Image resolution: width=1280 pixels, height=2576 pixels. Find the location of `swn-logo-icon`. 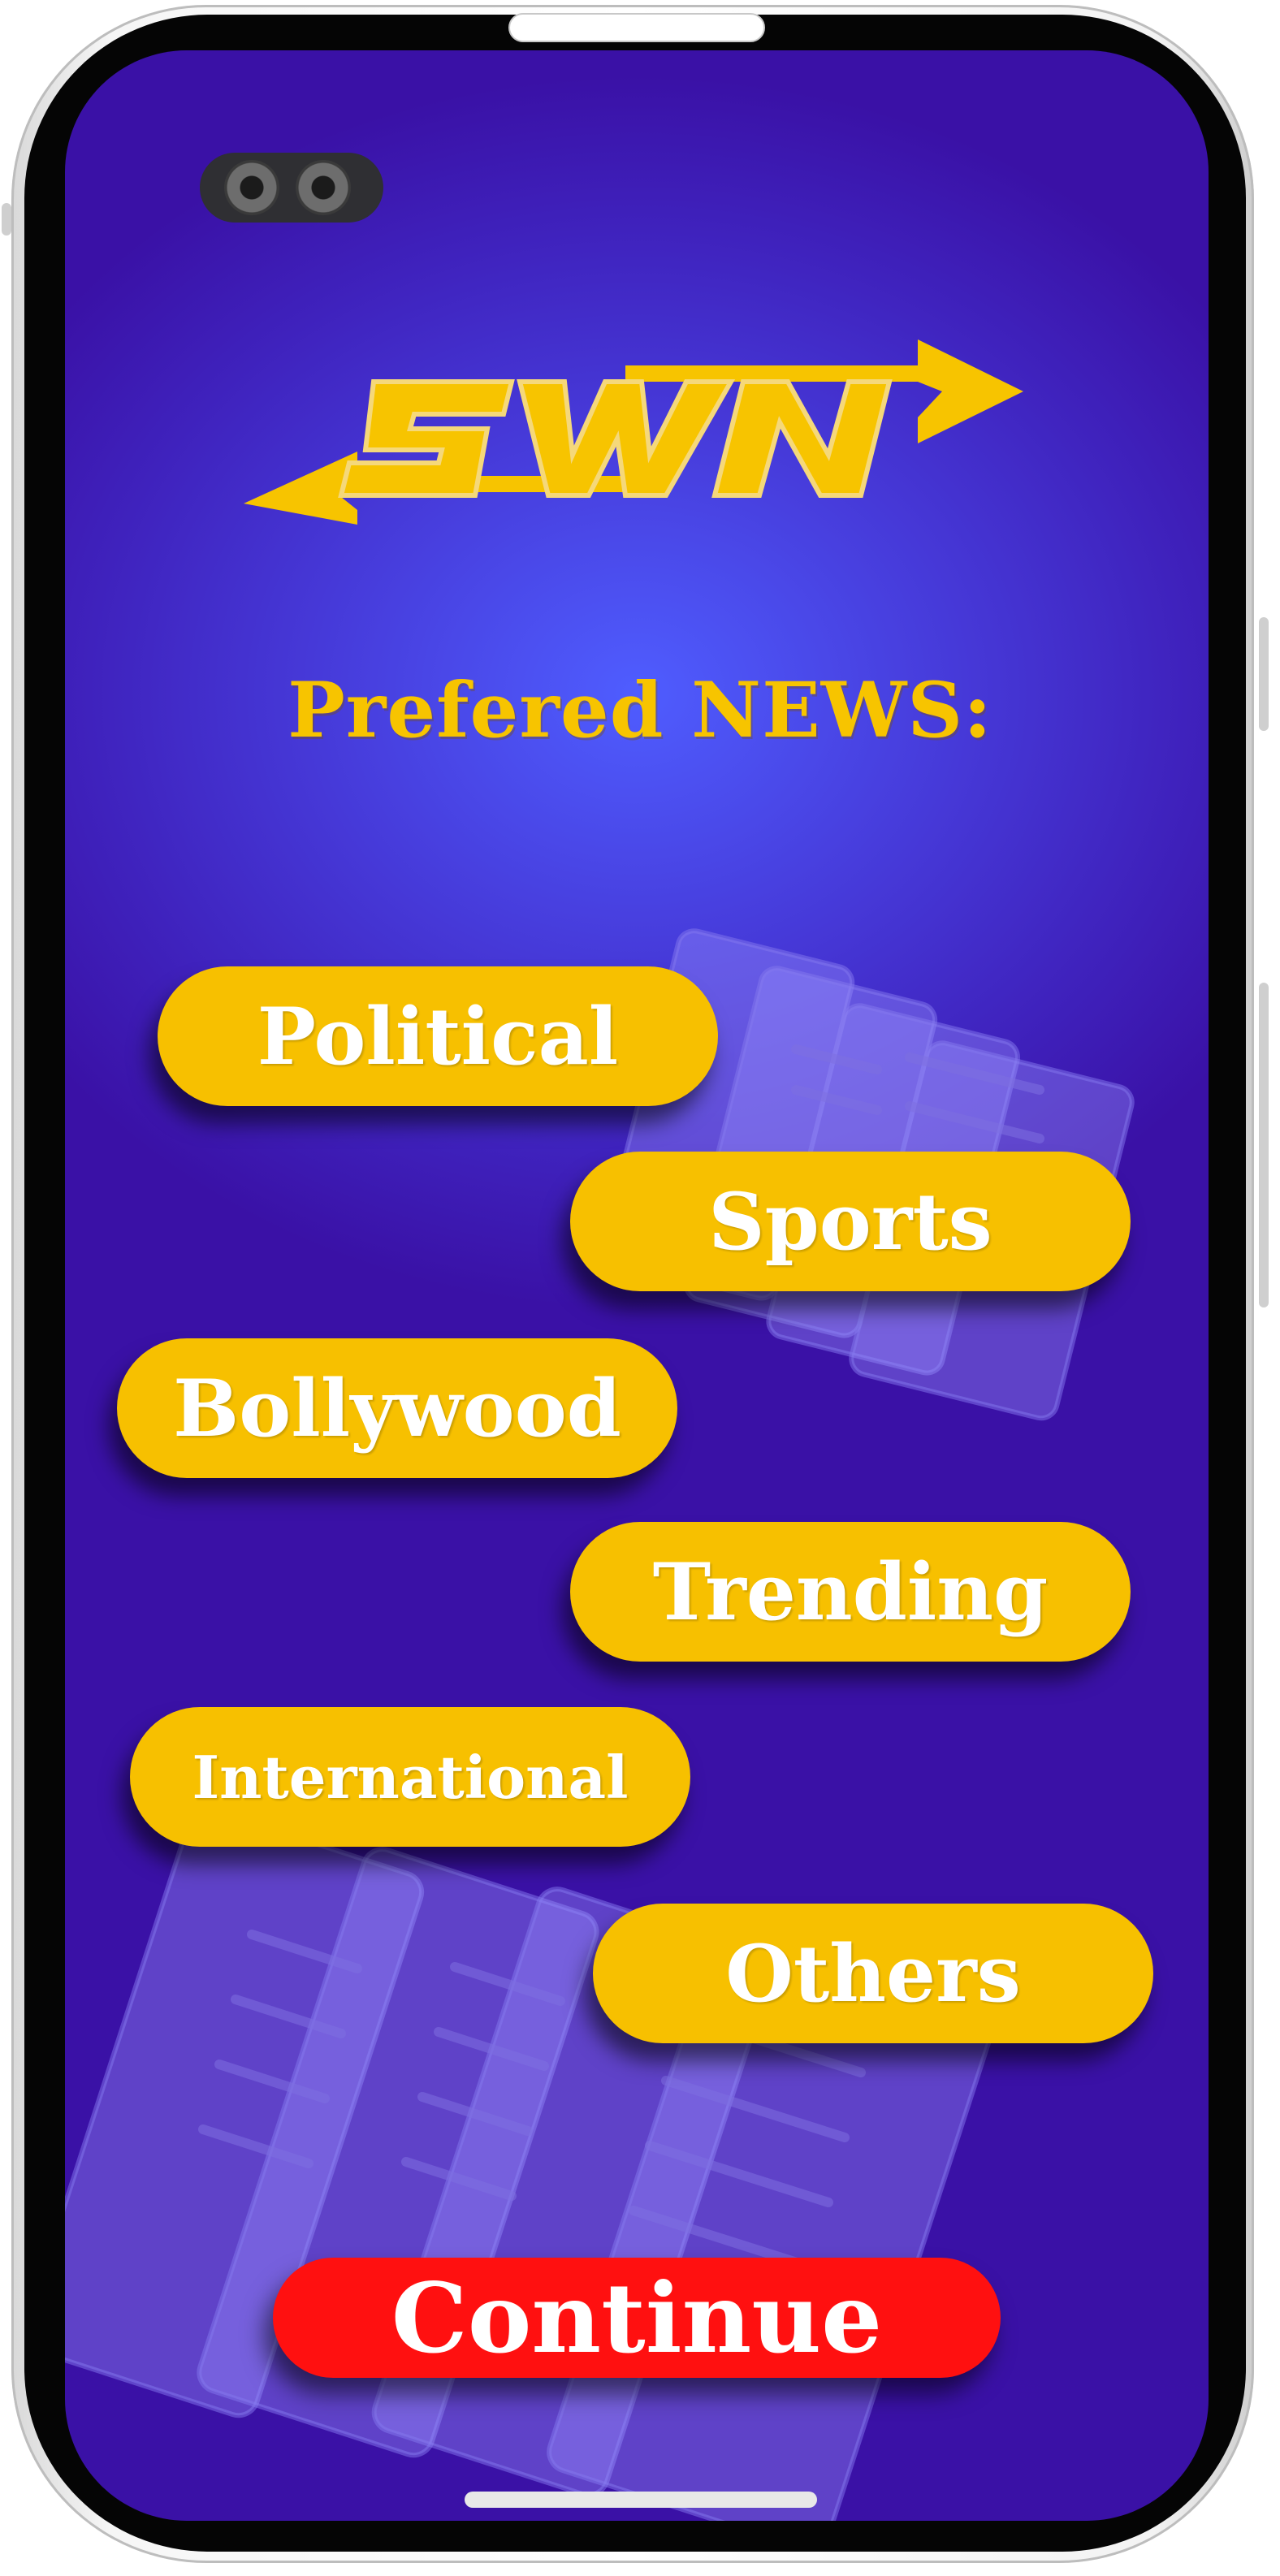

swn-logo-icon is located at coordinates (633, 432).